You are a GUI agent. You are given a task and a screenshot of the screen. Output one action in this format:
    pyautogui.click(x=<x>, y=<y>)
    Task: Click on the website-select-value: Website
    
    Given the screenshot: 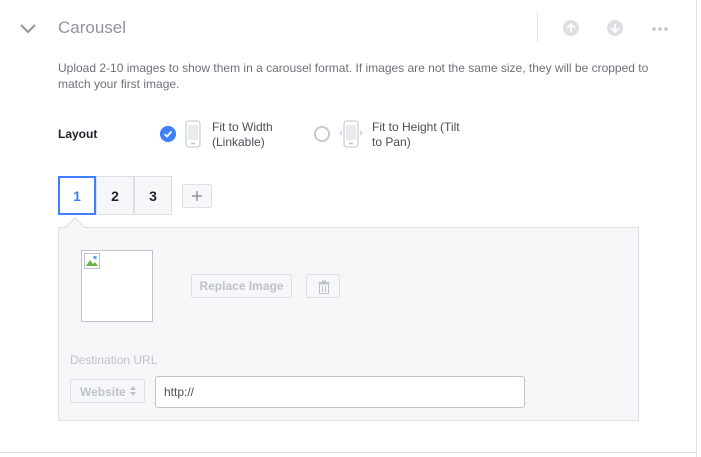 What is the action you would take?
    pyautogui.click(x=103, y=392)
    